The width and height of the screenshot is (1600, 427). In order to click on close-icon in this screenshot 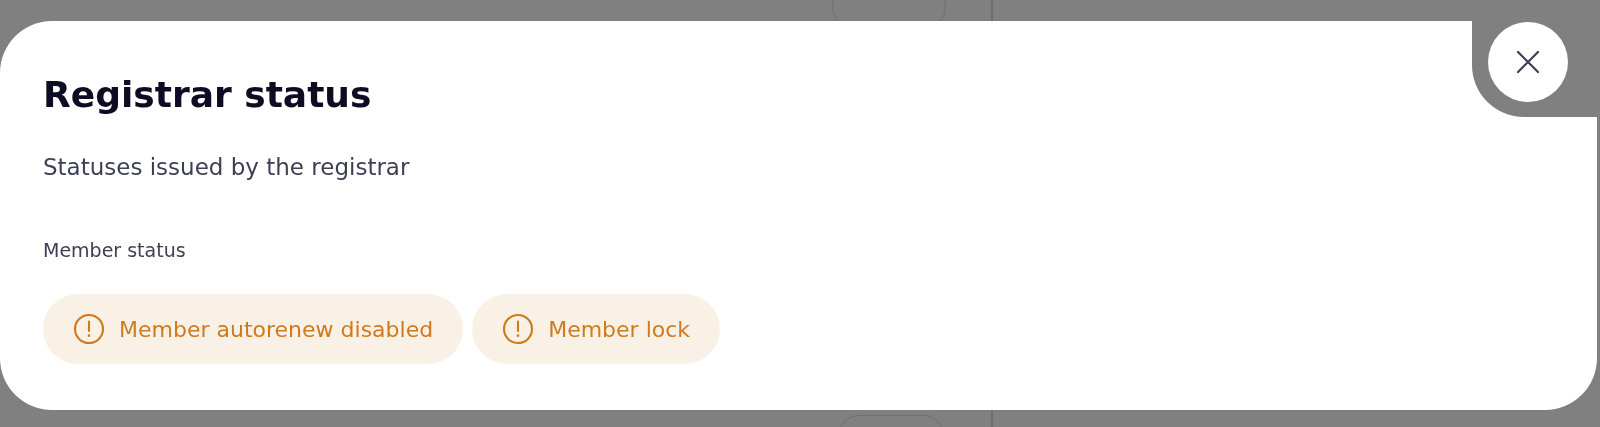, I will do `click(1528, 62)`.